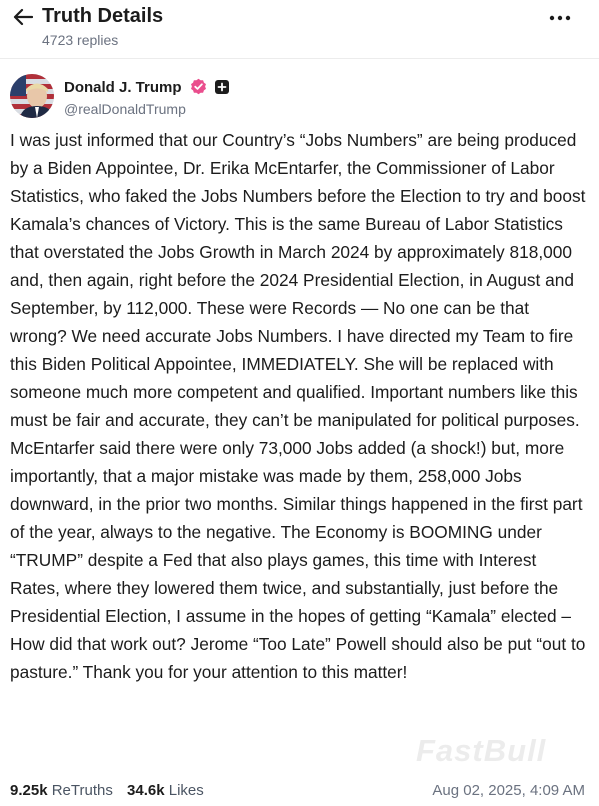  I want to click on retruths-count: 9.25k, so click(29, 790).